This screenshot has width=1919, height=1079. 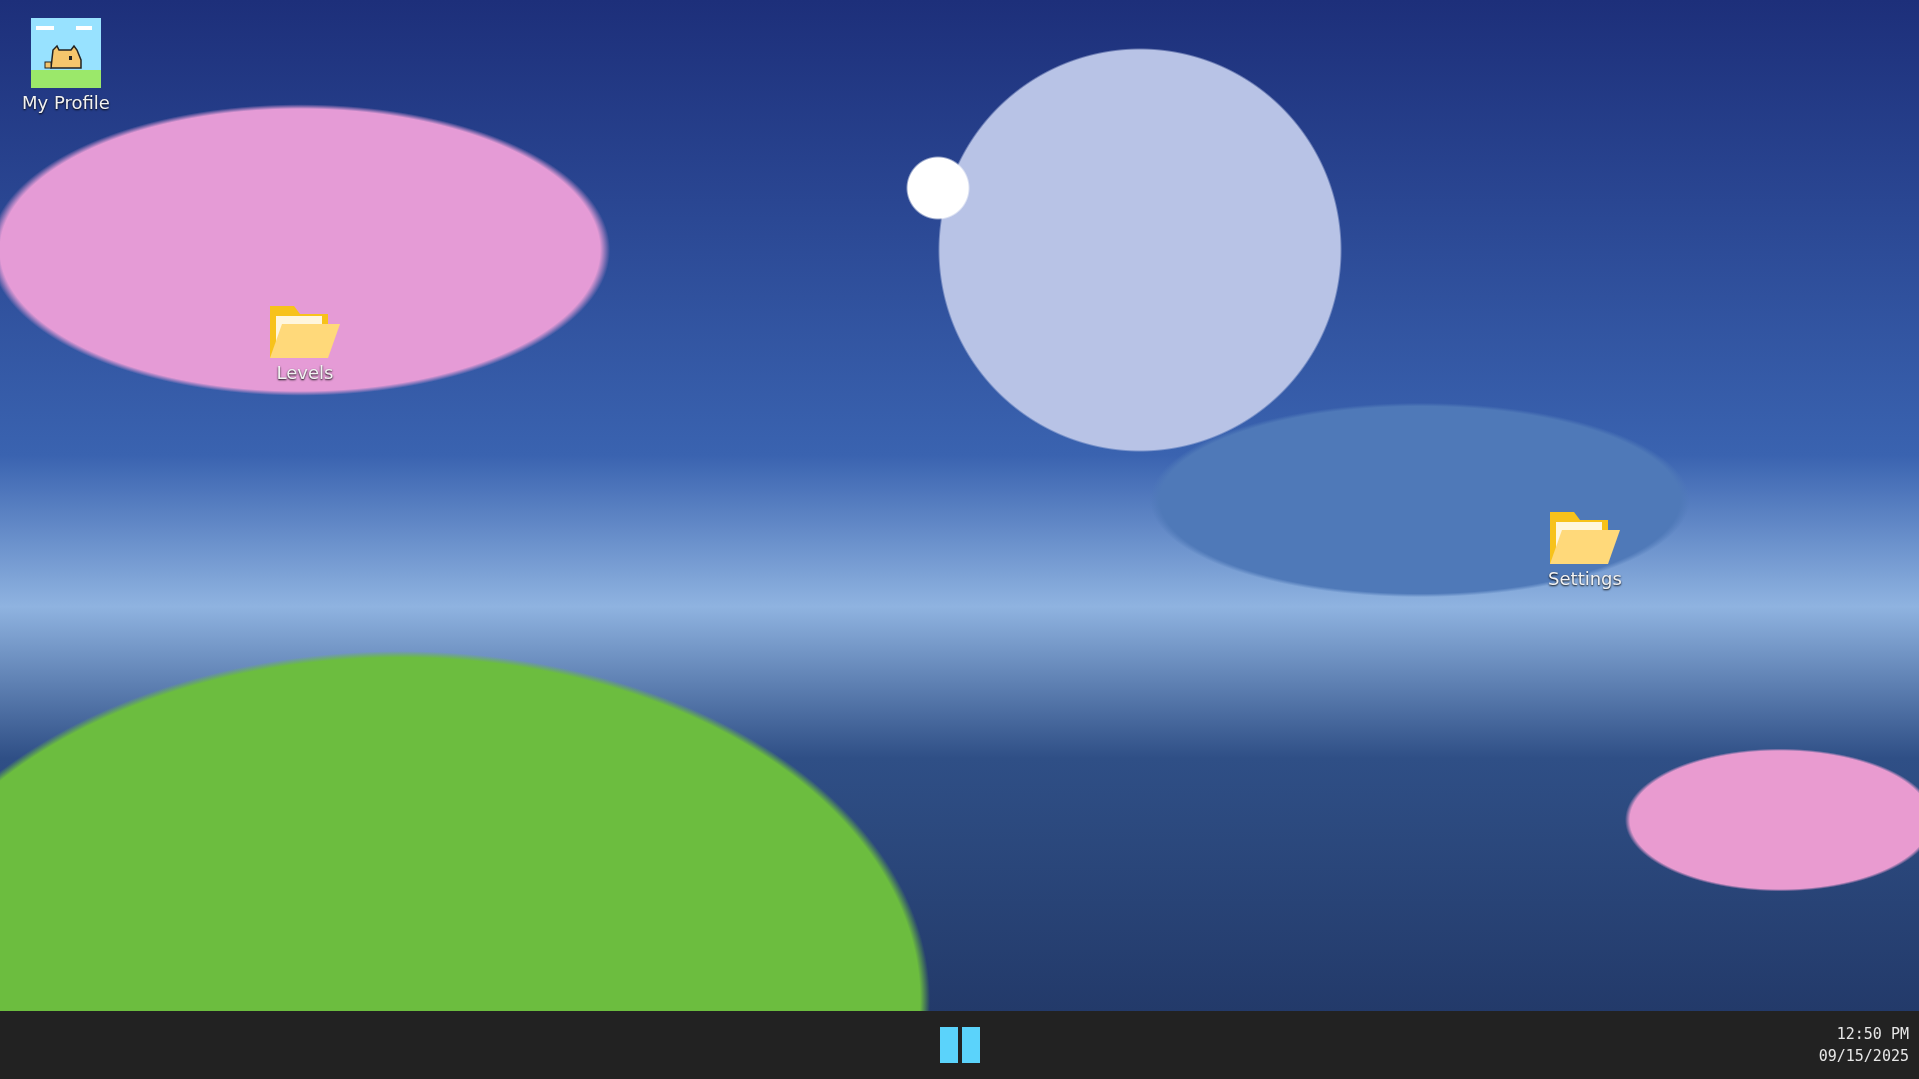 I want to click on icon-label: My Profile, so click(x=66, y=102).